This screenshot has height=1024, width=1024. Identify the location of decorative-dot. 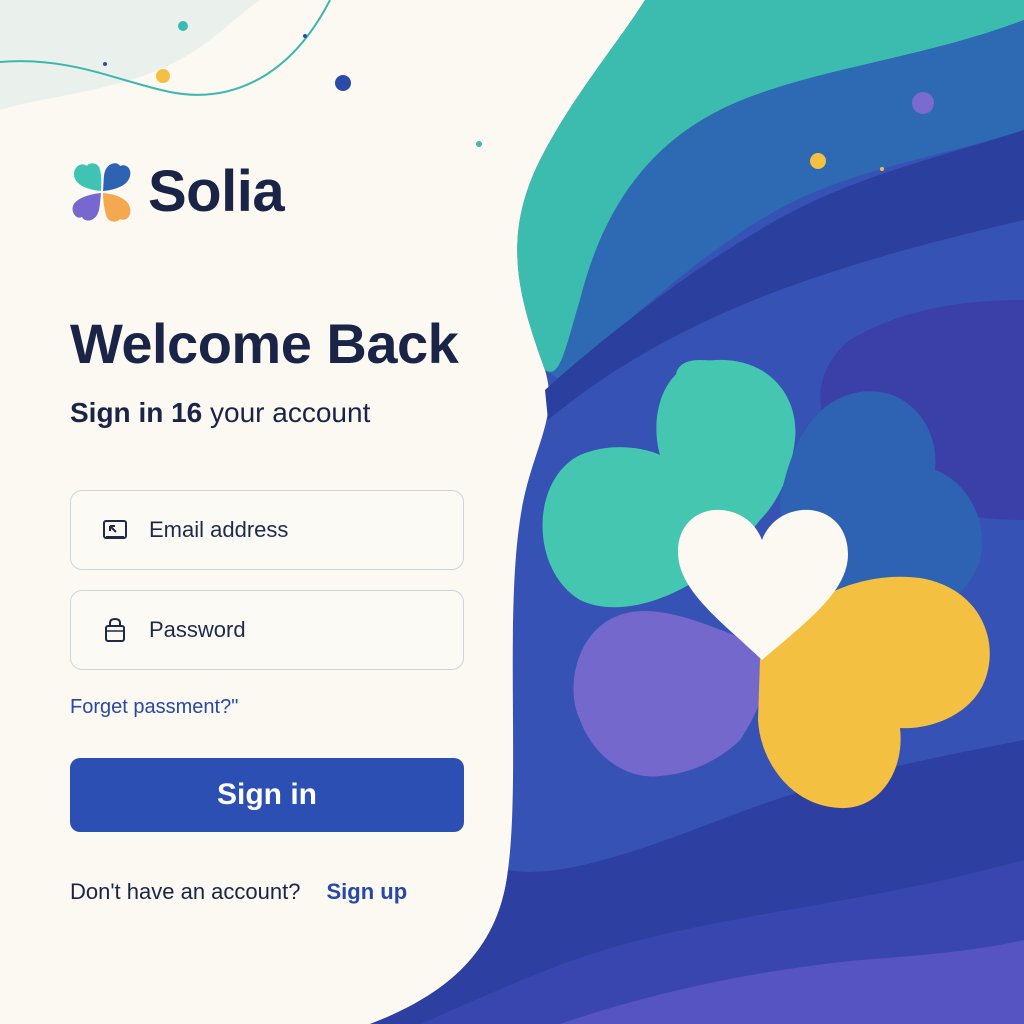
(479, 144).